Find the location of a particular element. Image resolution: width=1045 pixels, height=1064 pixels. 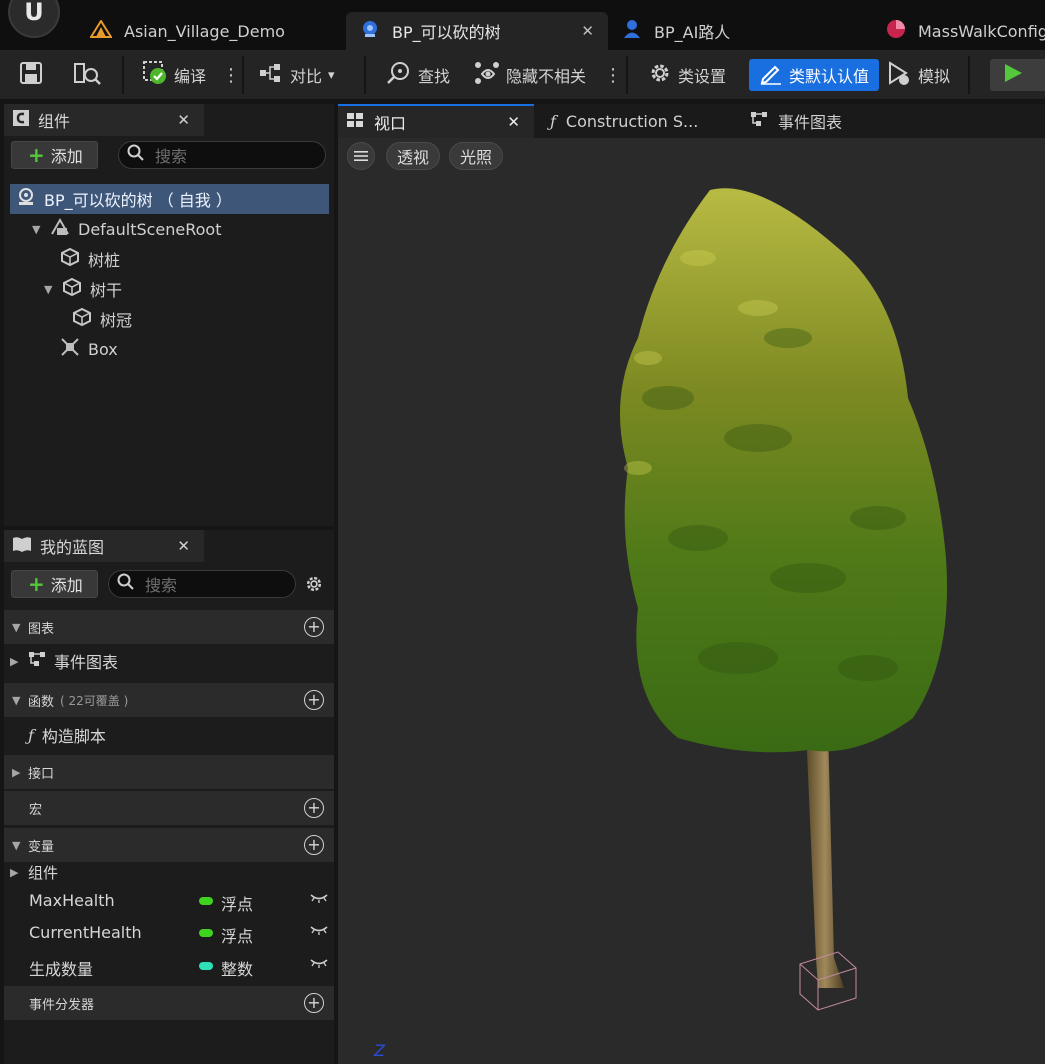

item-label: 构造脚本 is located at coordinates (73, 736).